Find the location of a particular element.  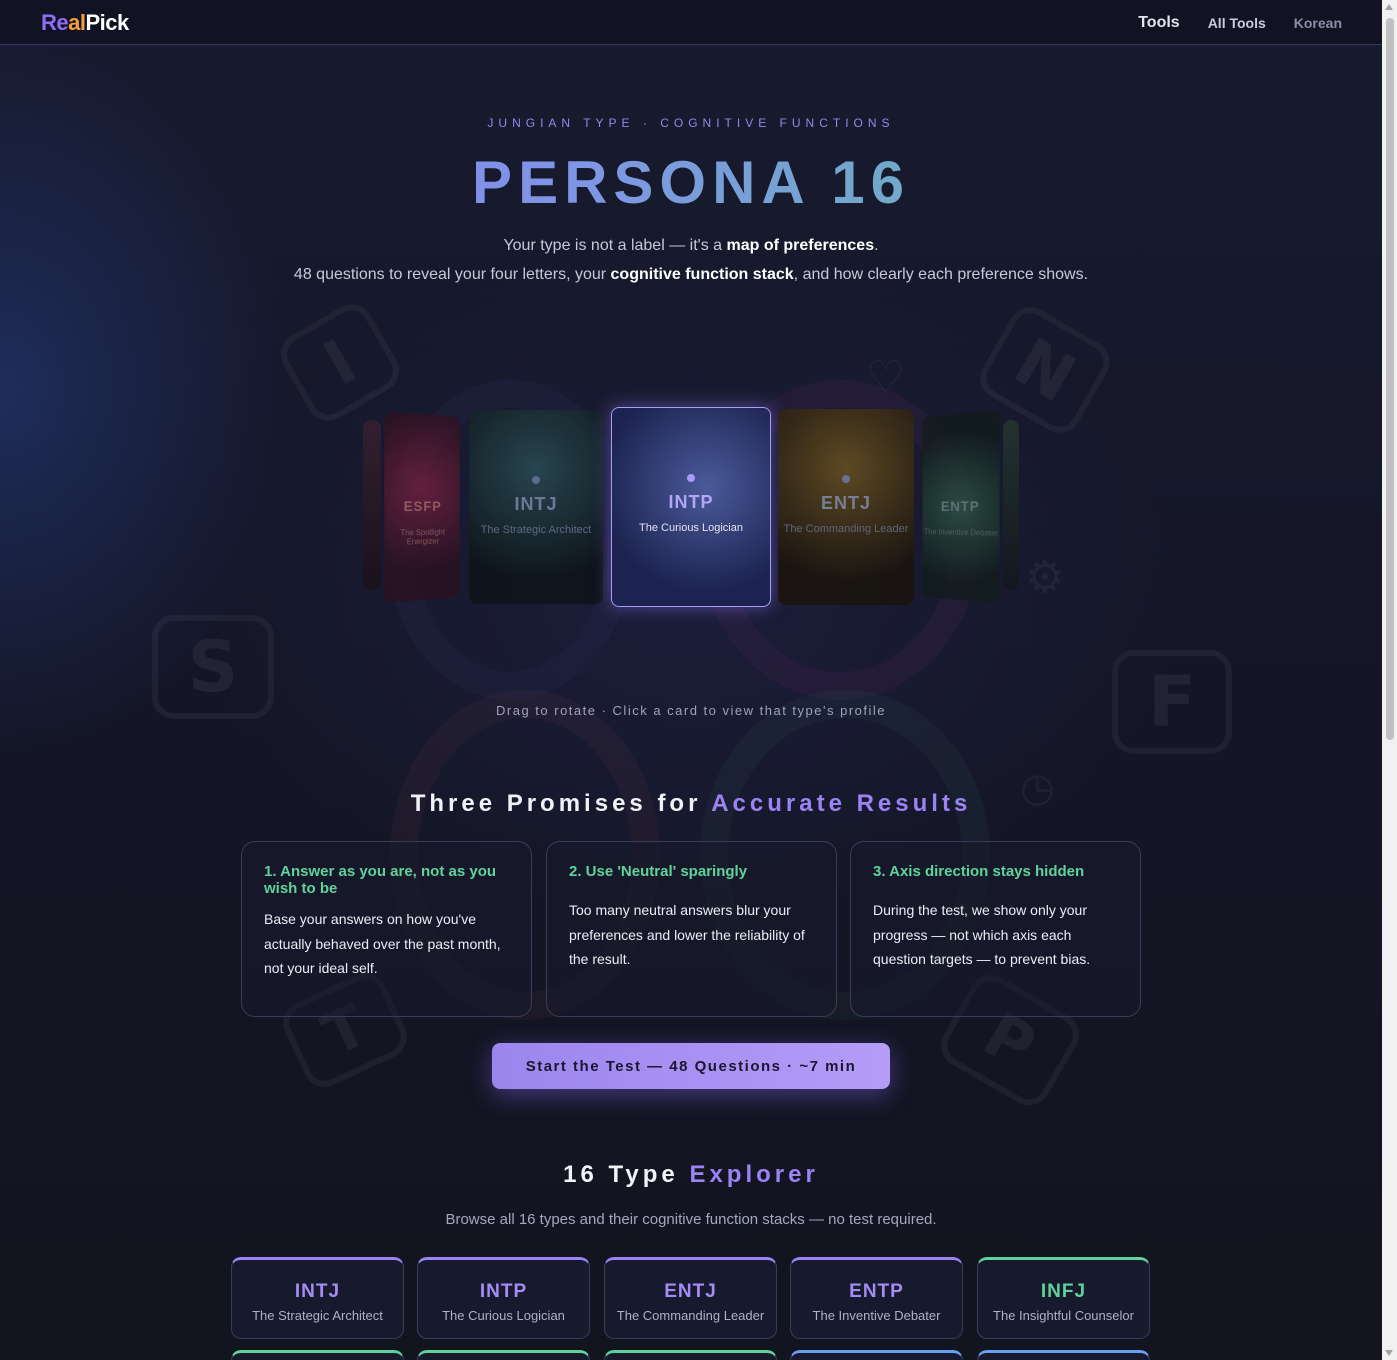

card-type-nickname: The Commanding Leader is located at coordinates (846, 529).